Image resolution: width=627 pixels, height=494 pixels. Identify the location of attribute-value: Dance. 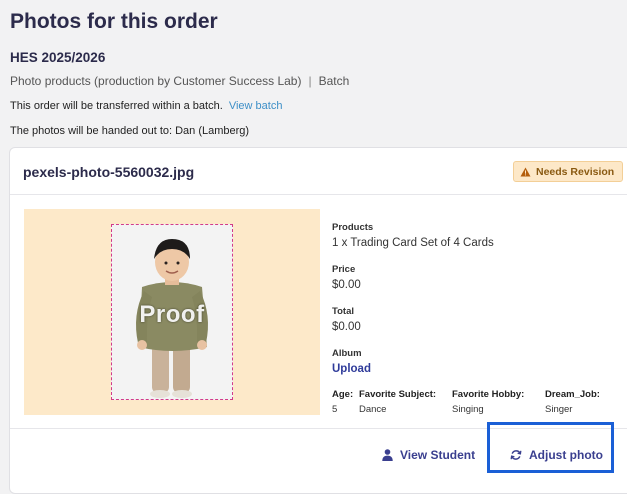
(373, 409).